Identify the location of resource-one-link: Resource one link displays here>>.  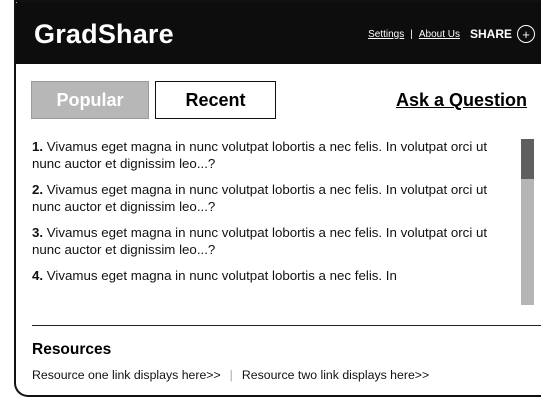
(126, 375).